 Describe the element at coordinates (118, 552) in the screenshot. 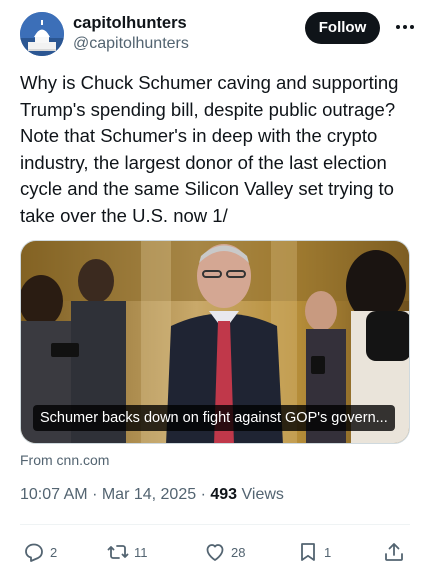

I see `repost-icon` at that location.